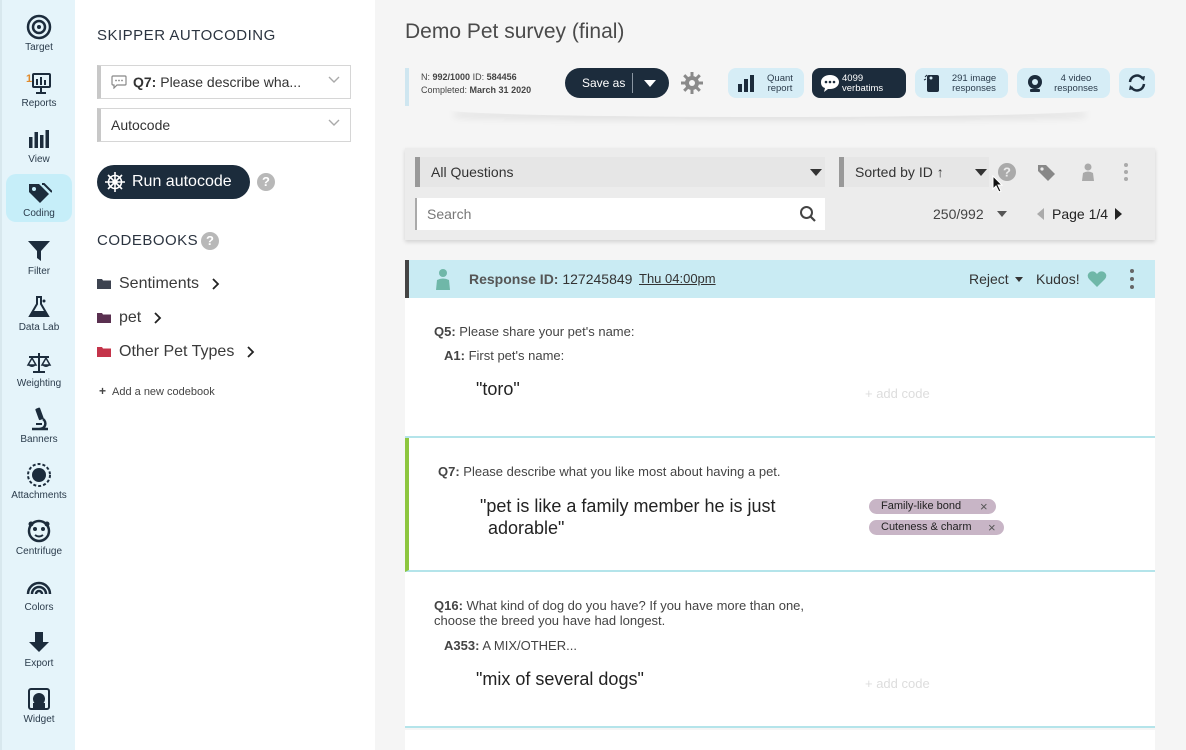  What do you see at coordinates (39, 719) in the screenshot?
I see `nav-label: Widget` at bounding box center [39, 719].